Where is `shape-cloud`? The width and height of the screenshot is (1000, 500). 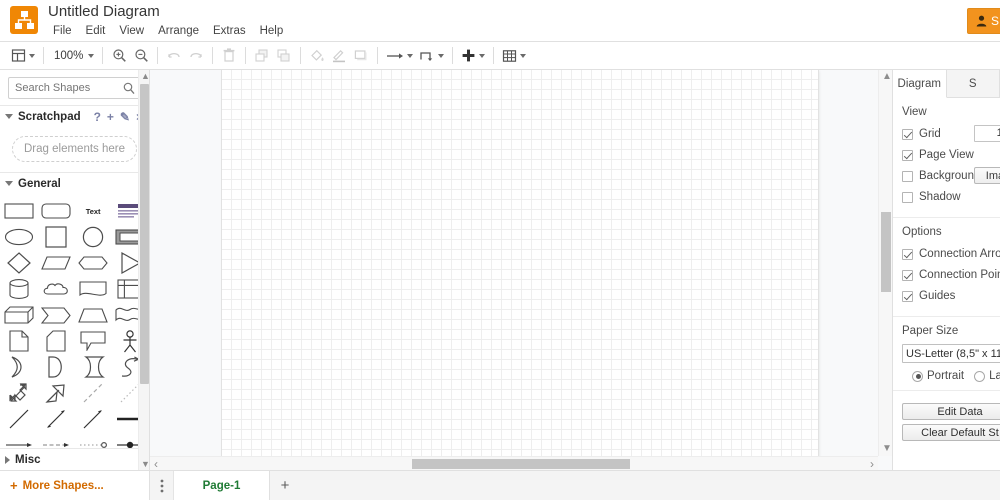
shape-cloud is located at coordinates (56, 289).